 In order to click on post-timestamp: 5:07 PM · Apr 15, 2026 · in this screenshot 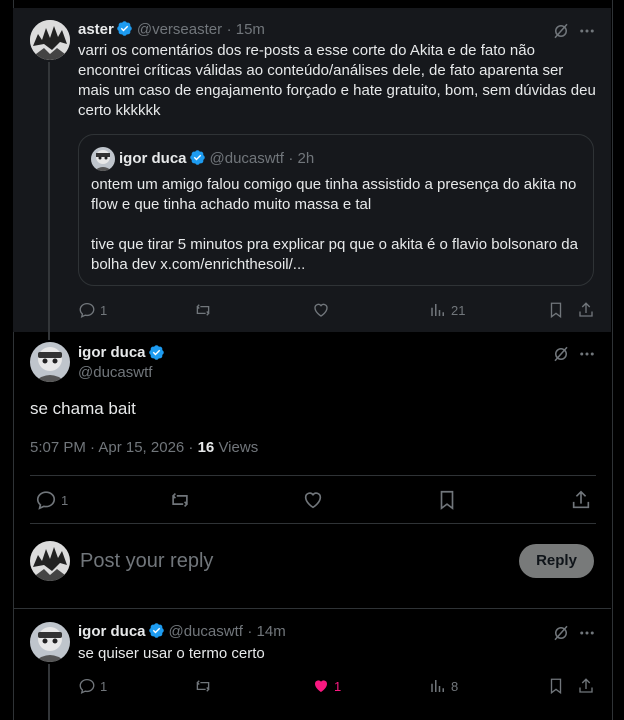, I will do `click(114, 447)`.